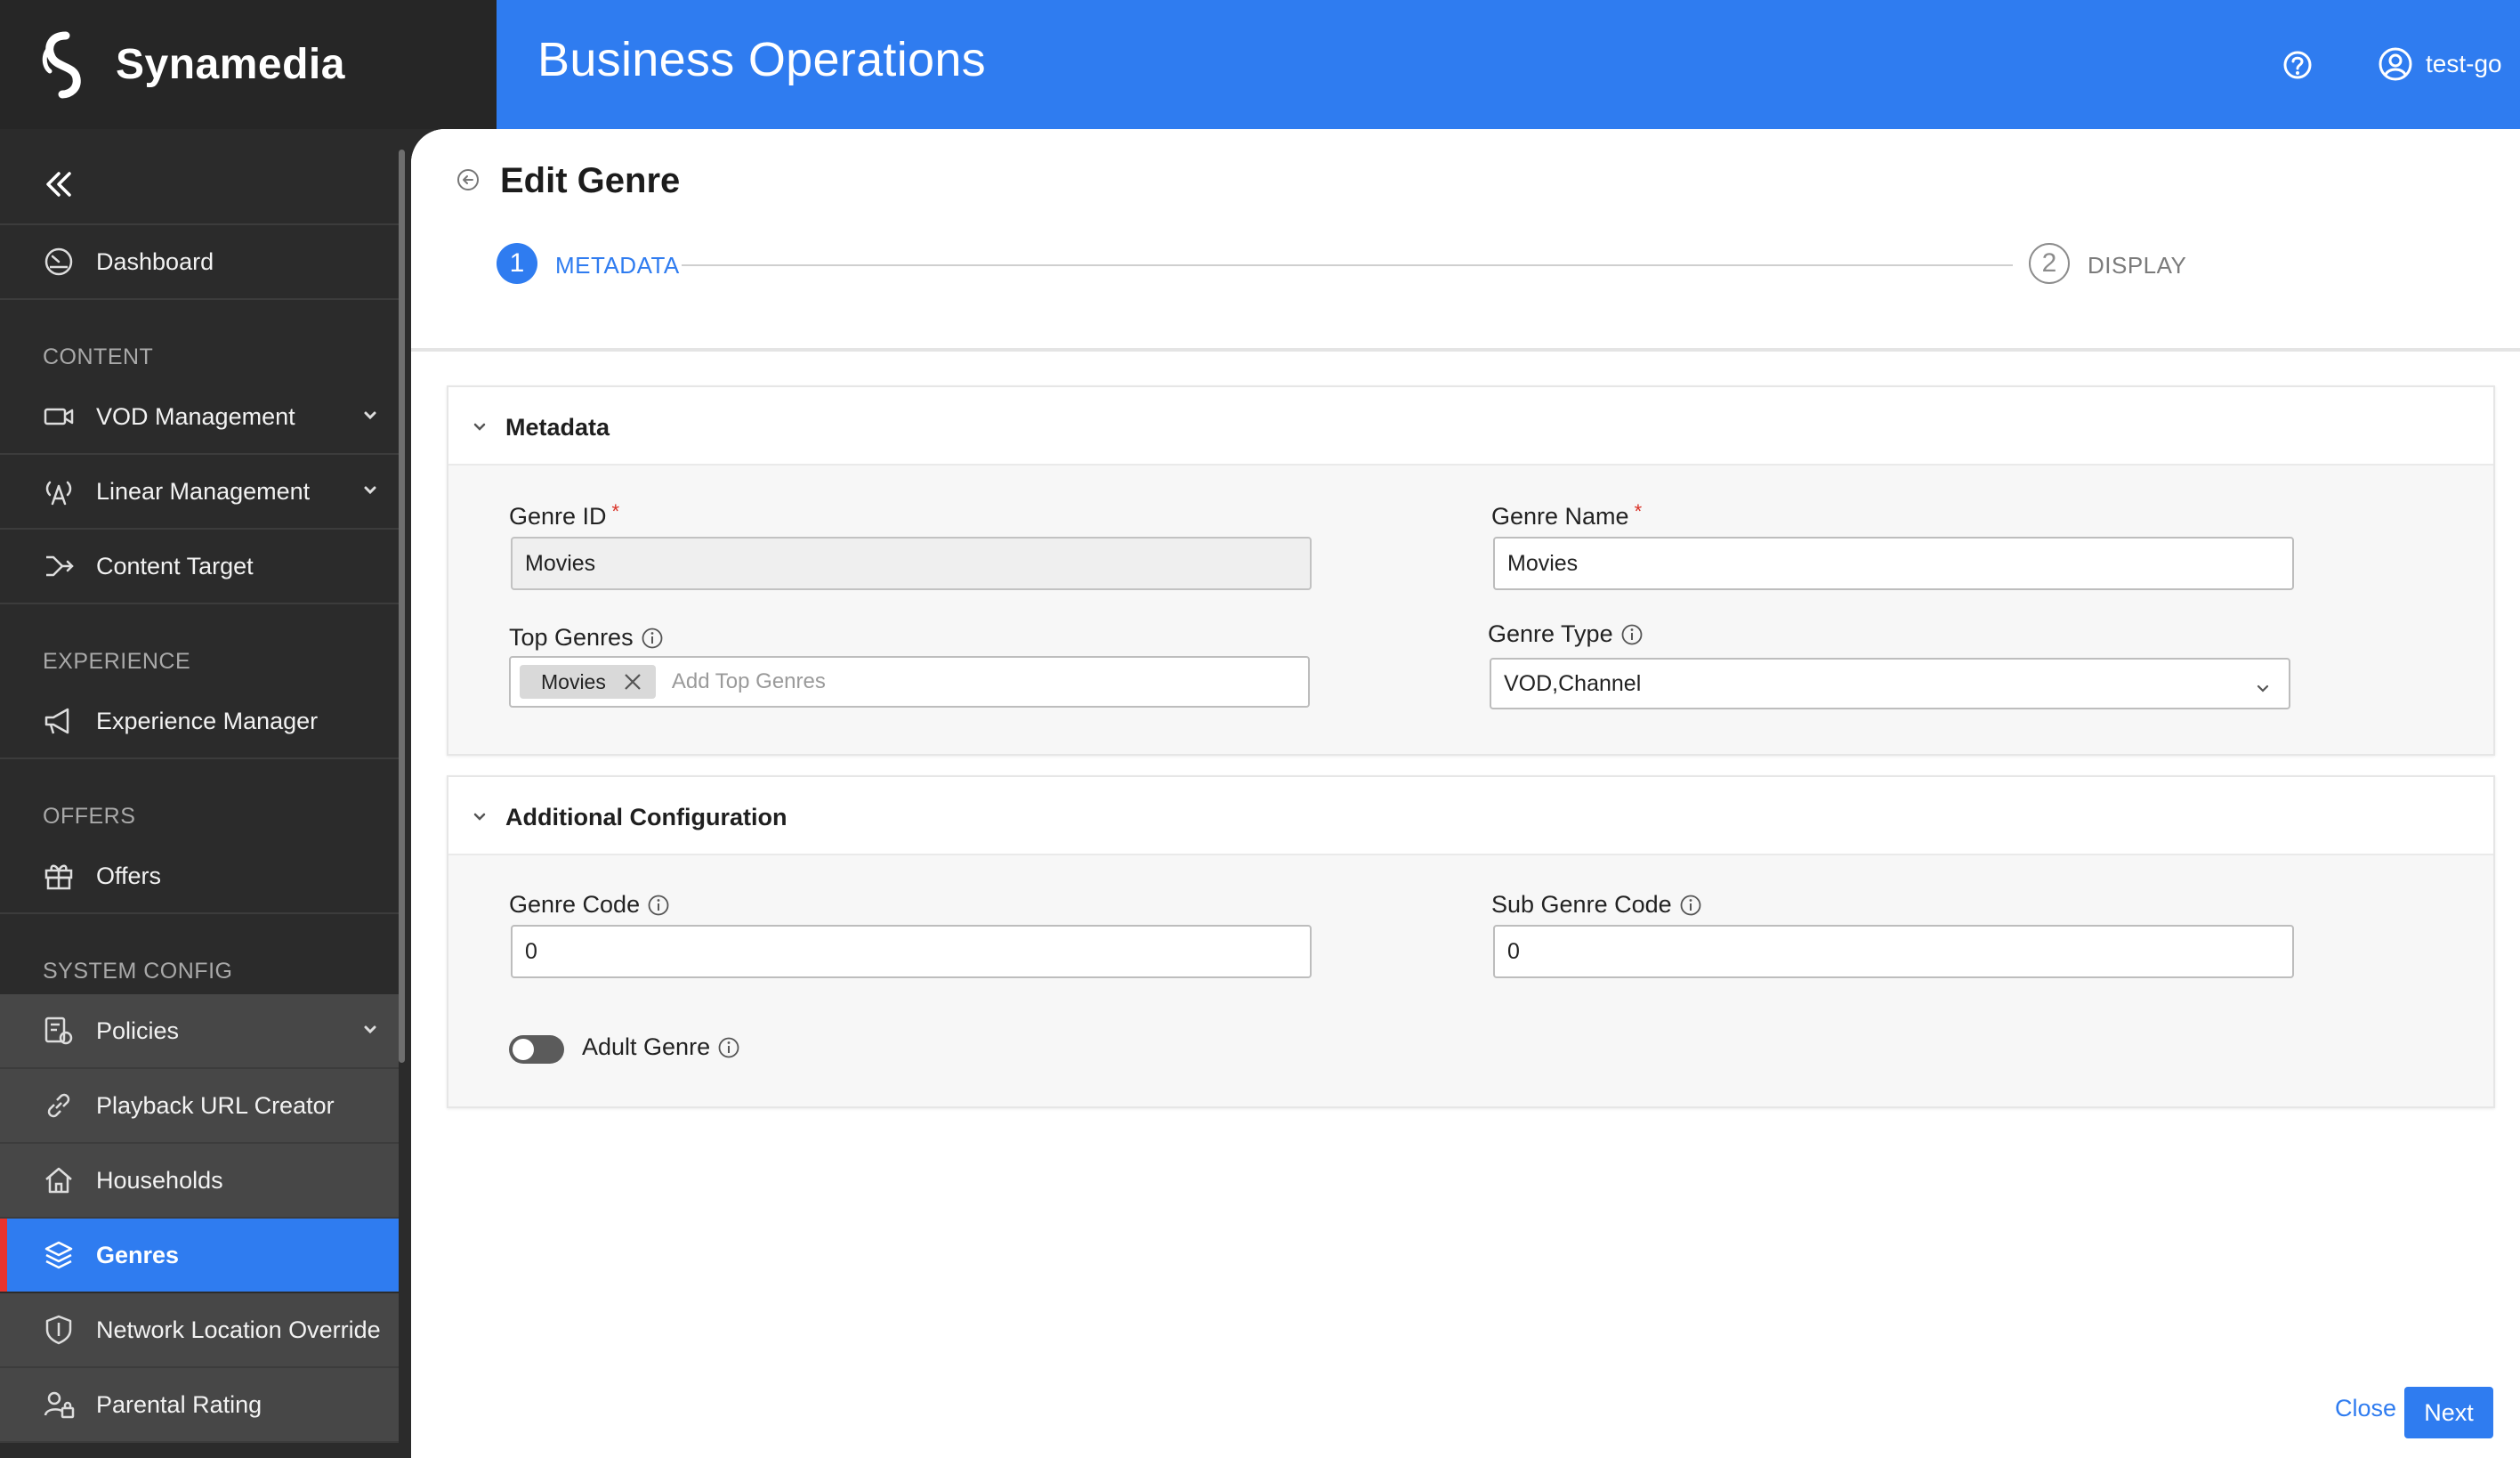 This screenshot has height=1458, width=2520. I want to click on genre-name-value: Movies, so click(1543, 563).